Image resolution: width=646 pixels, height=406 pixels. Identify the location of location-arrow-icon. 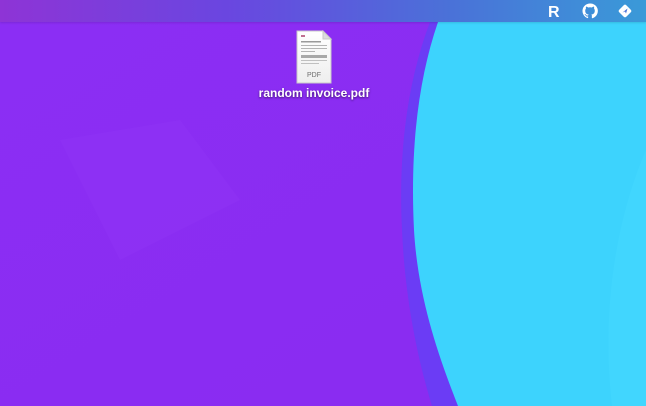
(625, 11).